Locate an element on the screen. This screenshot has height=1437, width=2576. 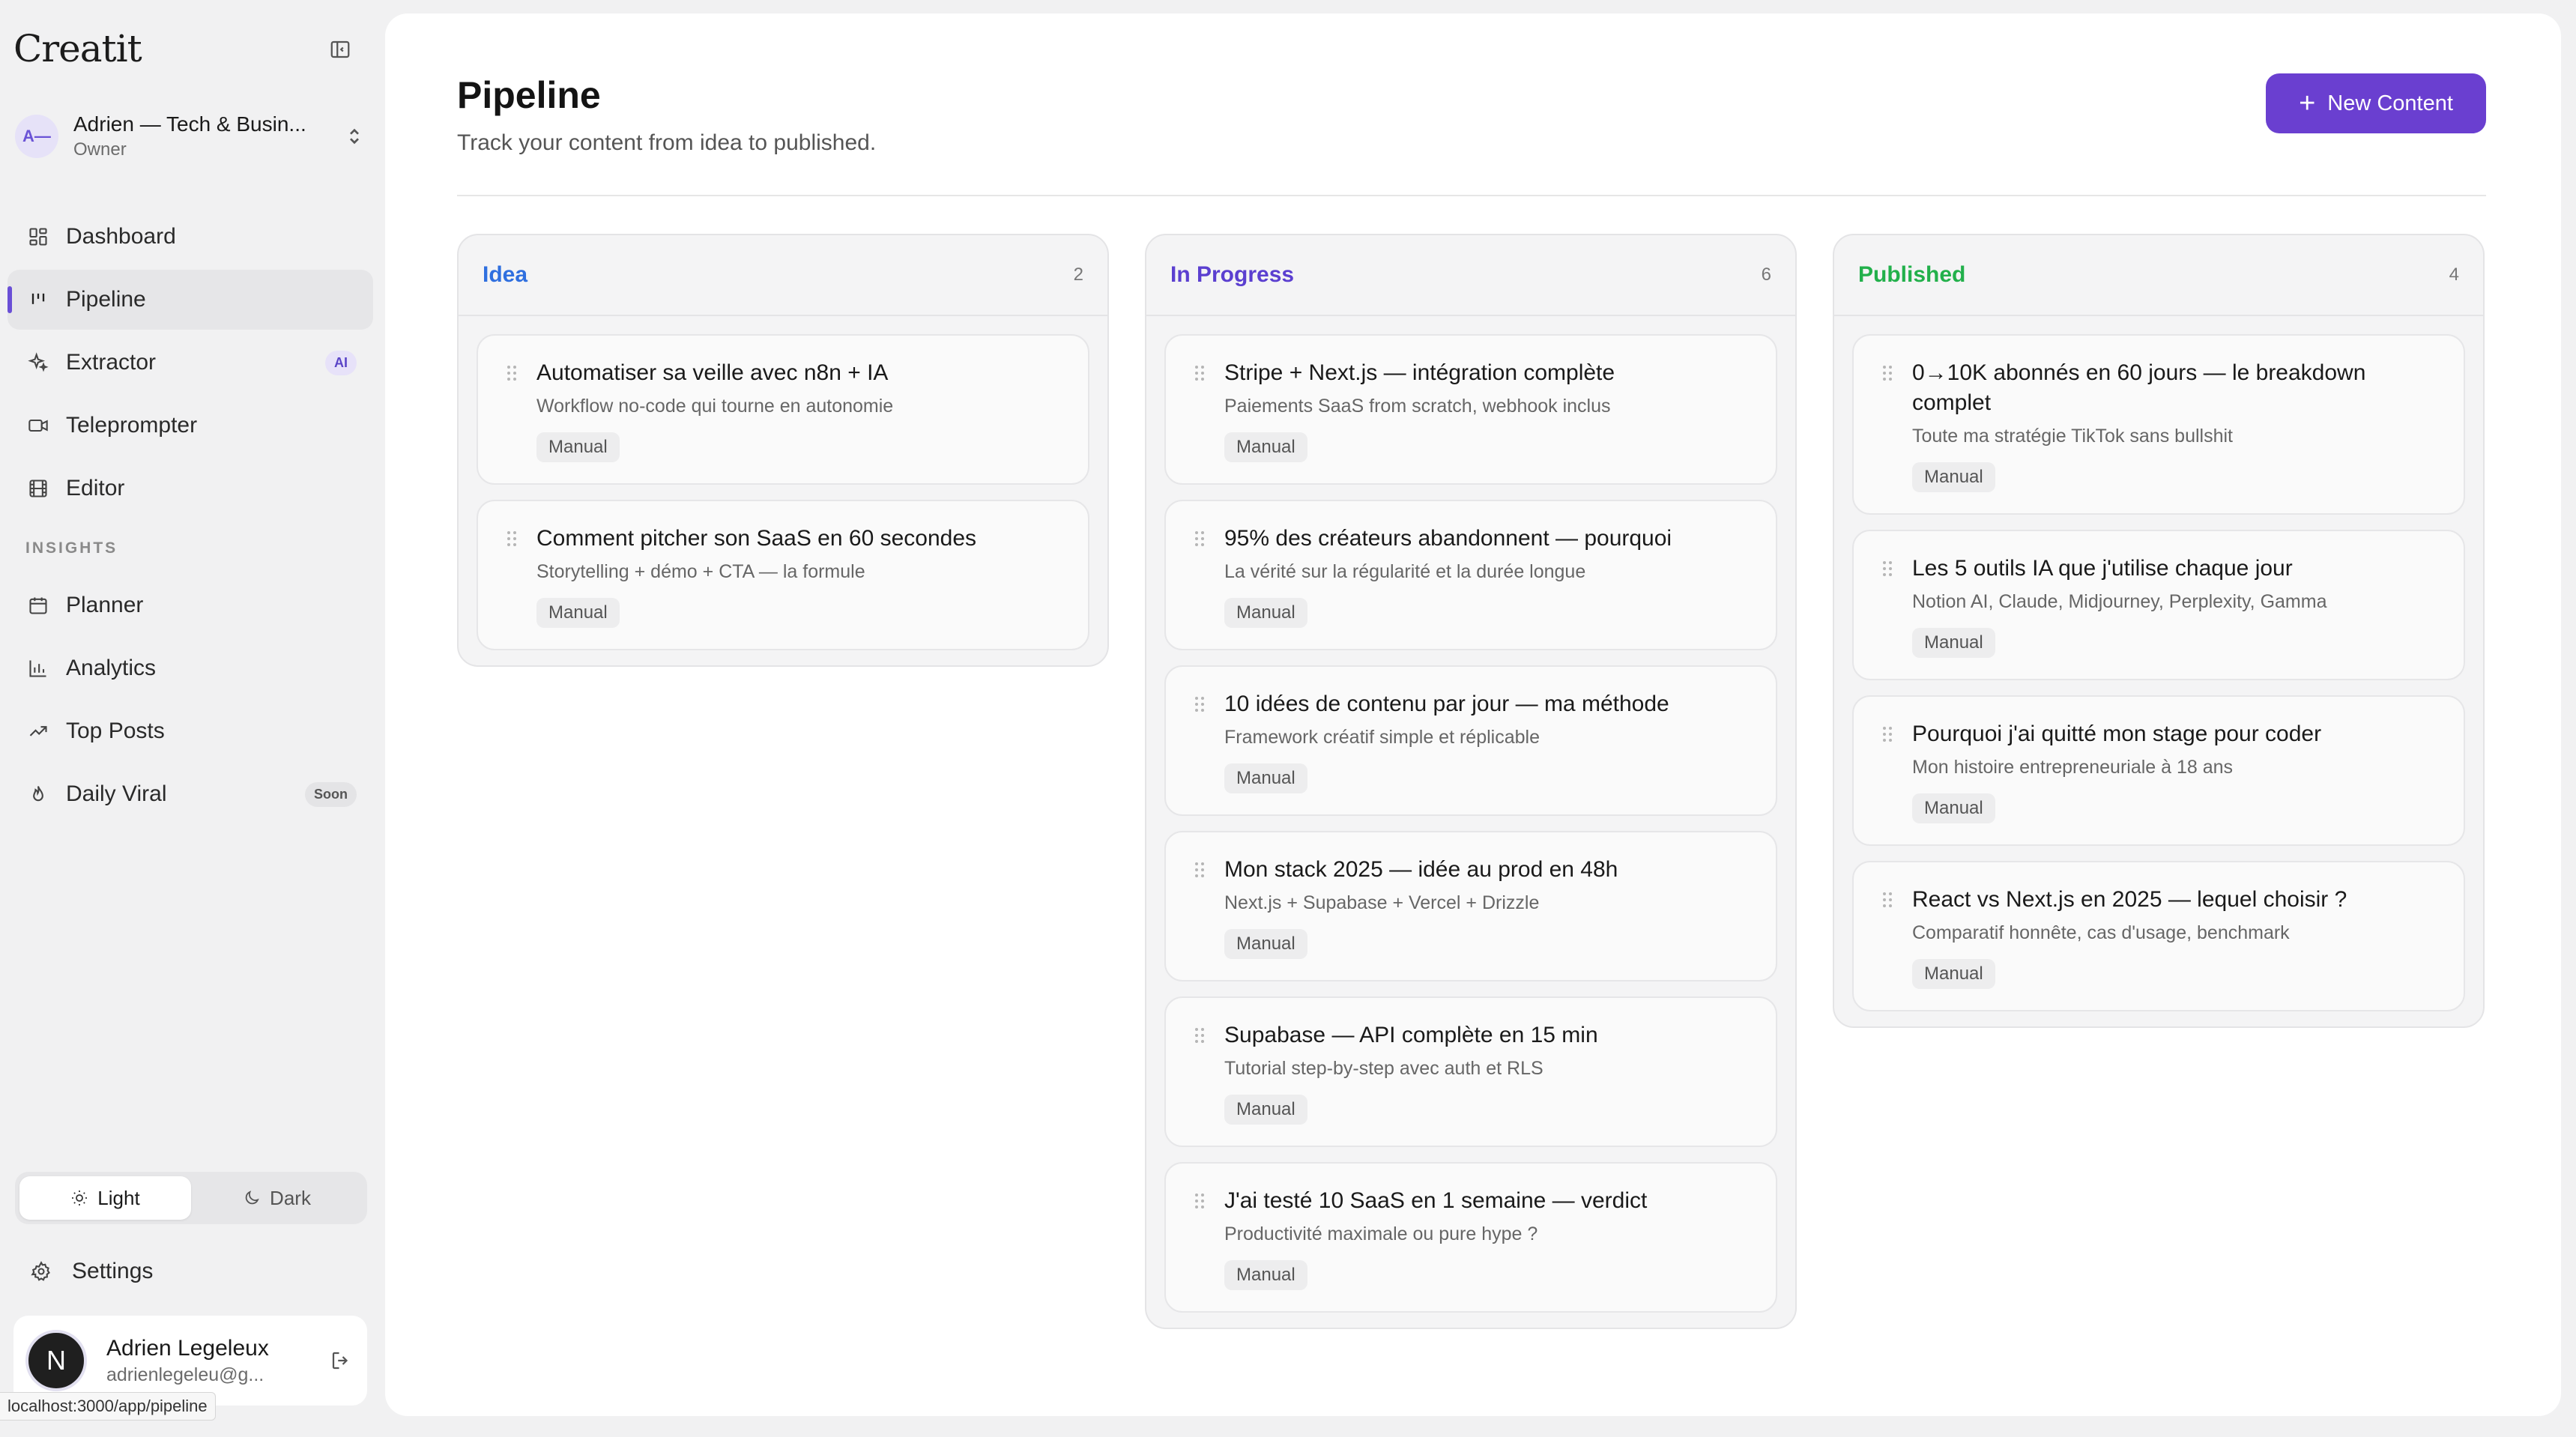
sidebar-item-analytics: Analytics is located at coordinates (190, 668).